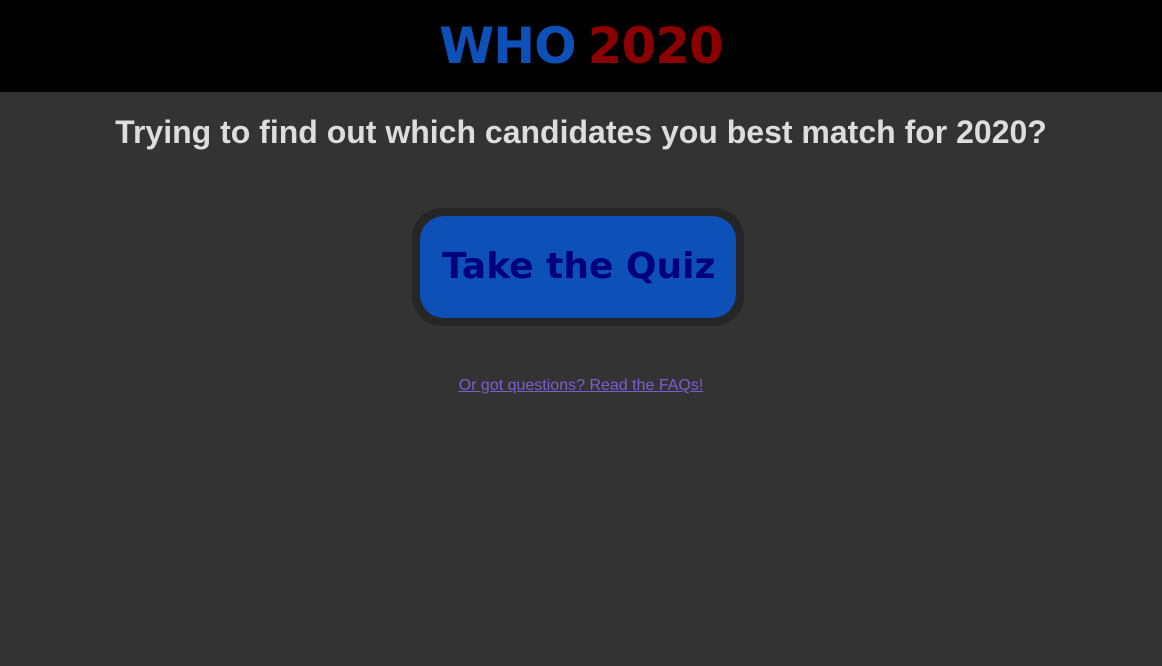 This screenshot has height=666, width=1162. I want to click on take-quiz-button: Take the Quiz, so click(578, 267).